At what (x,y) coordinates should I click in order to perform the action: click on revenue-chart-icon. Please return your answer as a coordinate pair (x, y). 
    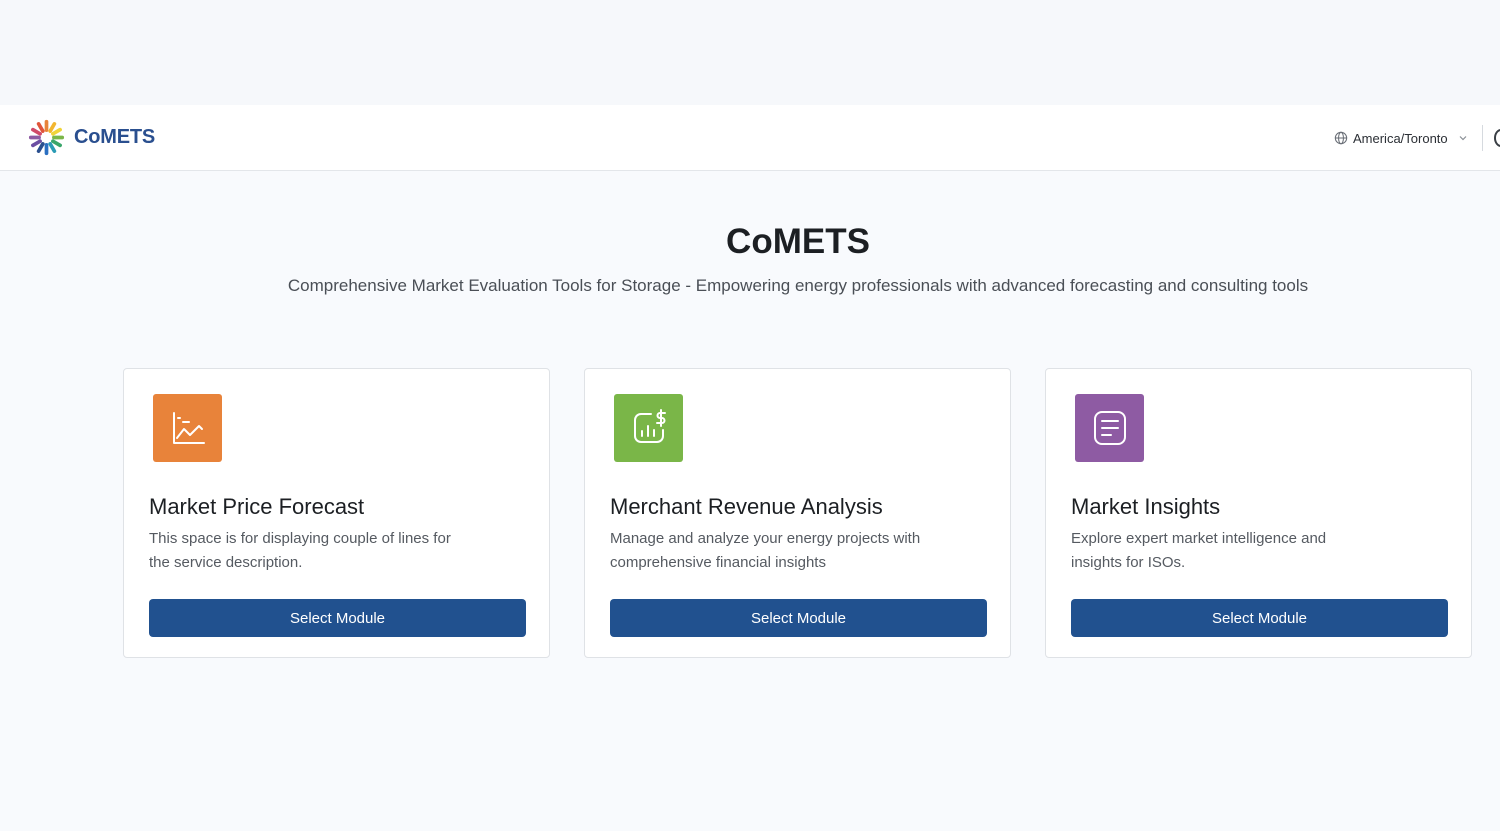
    Looking at the image, I should click on (649, 426).